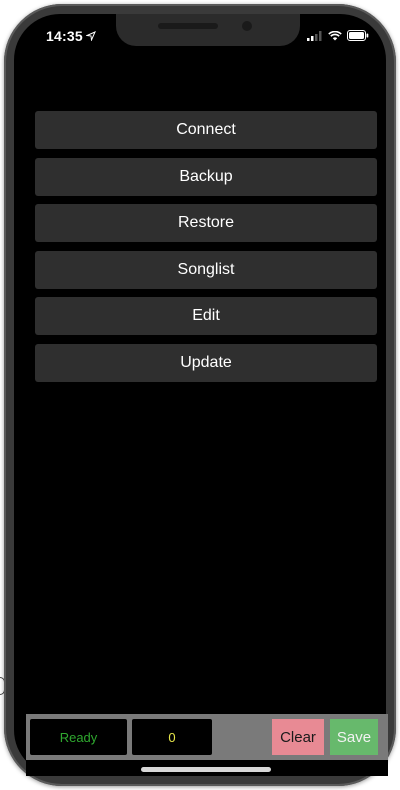  Describe the element at coordinates (314, 35) in the screenshot. I see `signal-icon` at that location.